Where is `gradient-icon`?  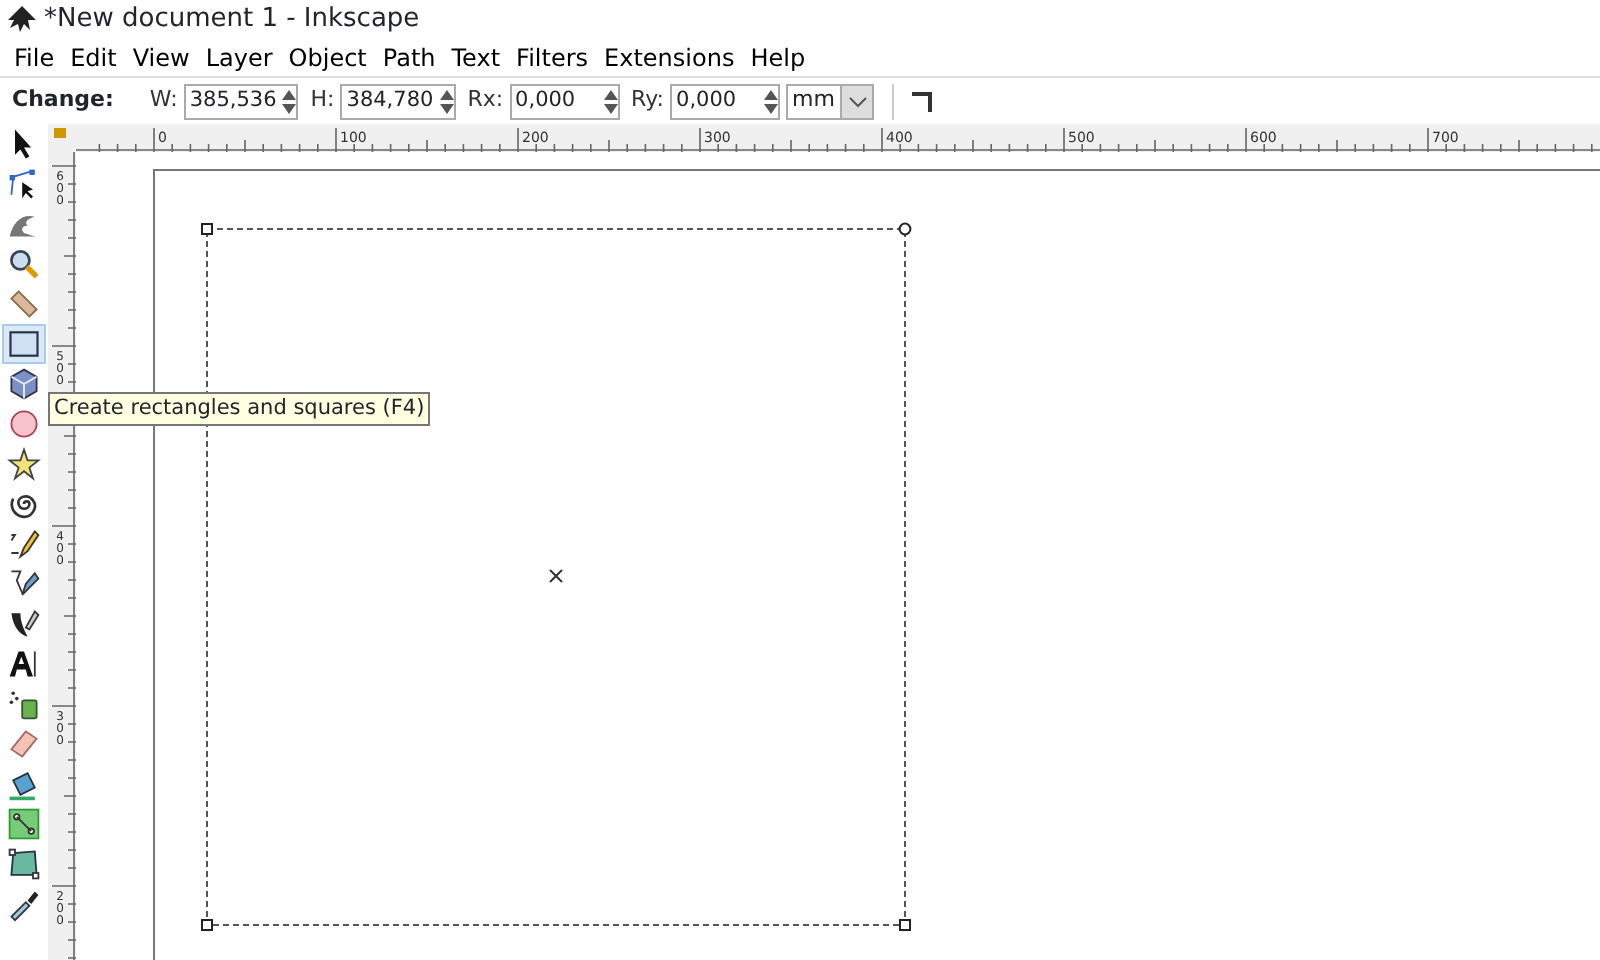 gradient-icon is located at coordinates (24, 824).